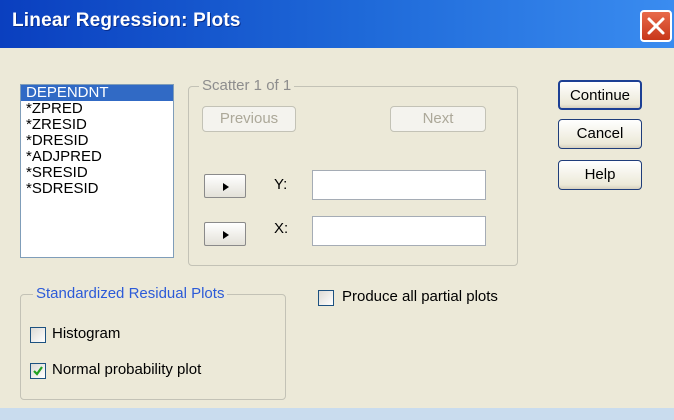 Image resolution: width=674 pixels, height=420 pixels. What do you see at coordinates (281, 184) in the screenshot?
I see `y-label: Y:` at bounding box center [281, 184].